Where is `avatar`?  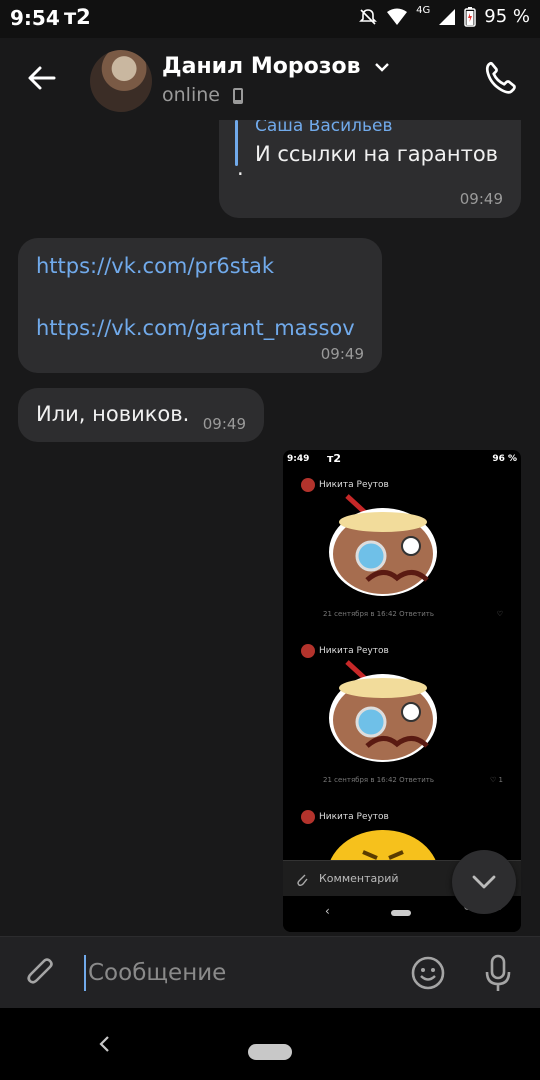
avatar is located at coordinates (121, 81).